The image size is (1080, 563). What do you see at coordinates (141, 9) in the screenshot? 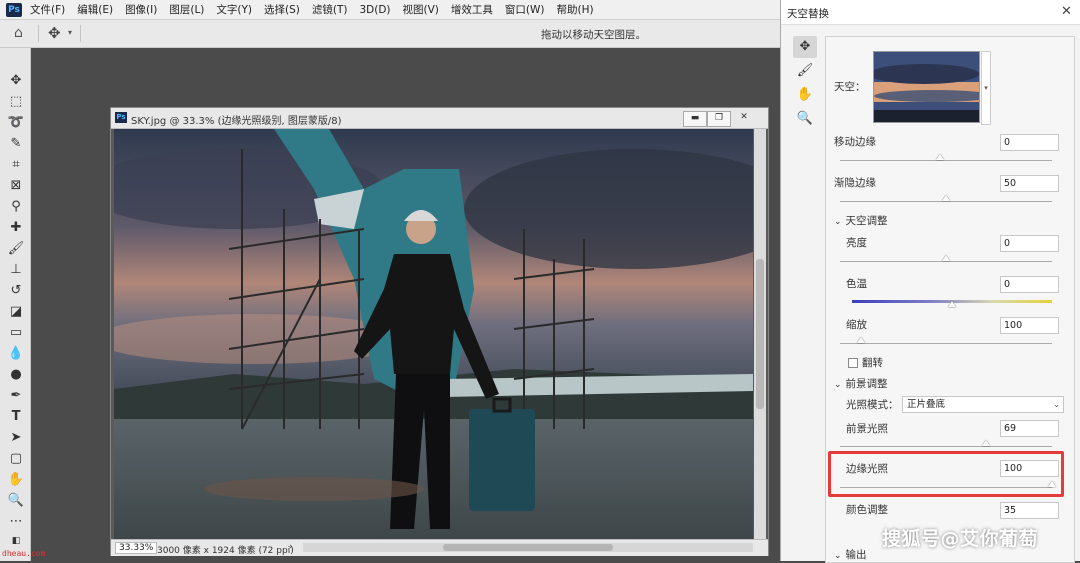
I see `menu-image: 图像(I)` at bounding box center [141, 9].